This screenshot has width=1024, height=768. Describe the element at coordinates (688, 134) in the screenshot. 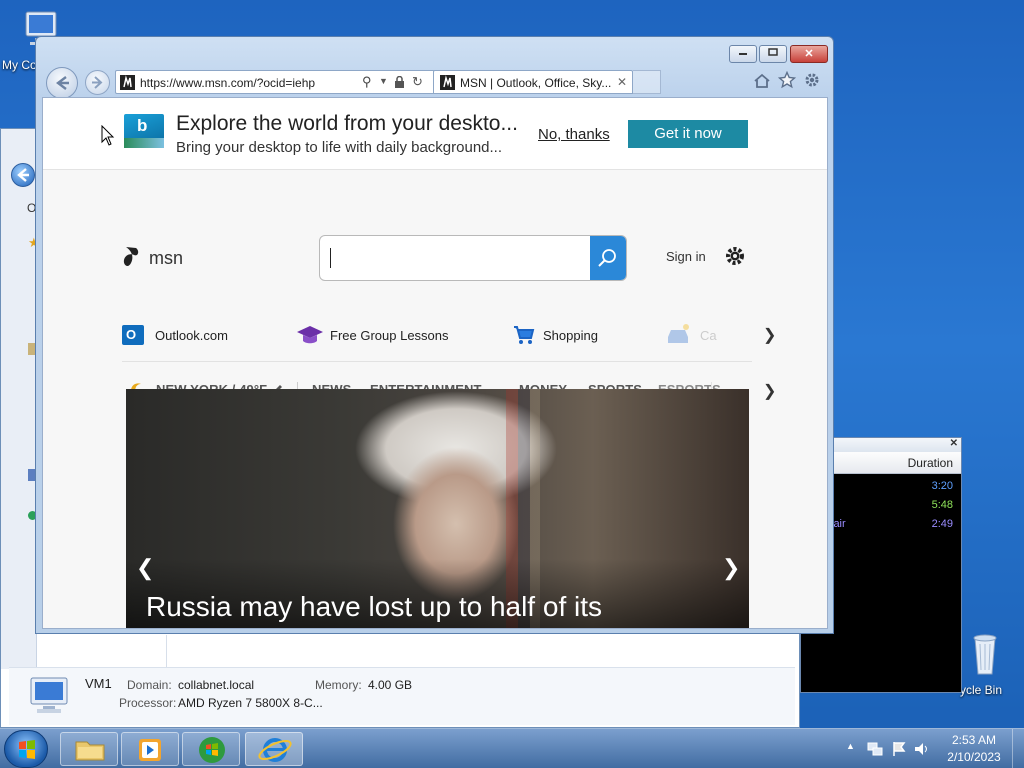

I see `get-it-now-button: Get it now` at that location.